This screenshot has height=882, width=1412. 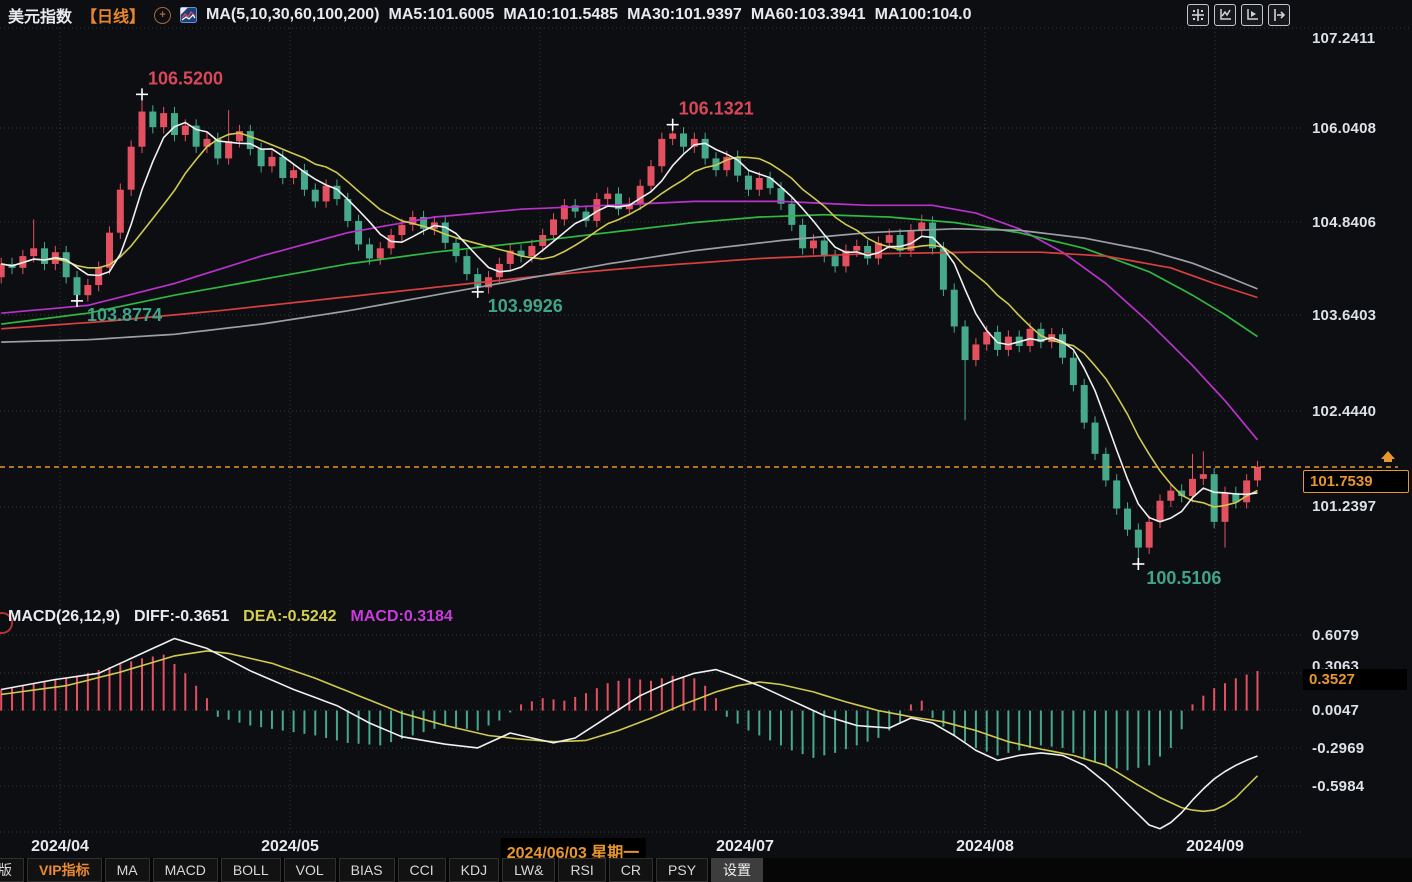 I want to click on price-arrow-stem, so click(x=1388, y=460).